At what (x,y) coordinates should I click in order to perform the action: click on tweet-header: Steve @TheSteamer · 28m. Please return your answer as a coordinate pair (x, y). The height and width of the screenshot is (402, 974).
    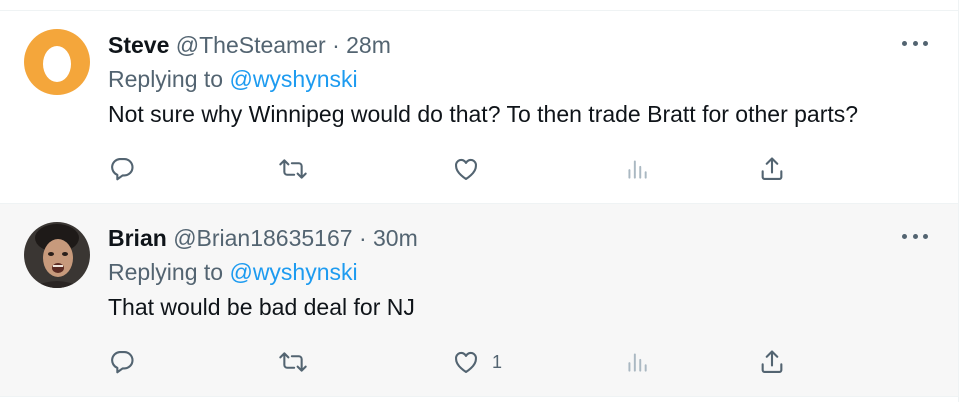
    Looking at the image, I should click on (249, 45).